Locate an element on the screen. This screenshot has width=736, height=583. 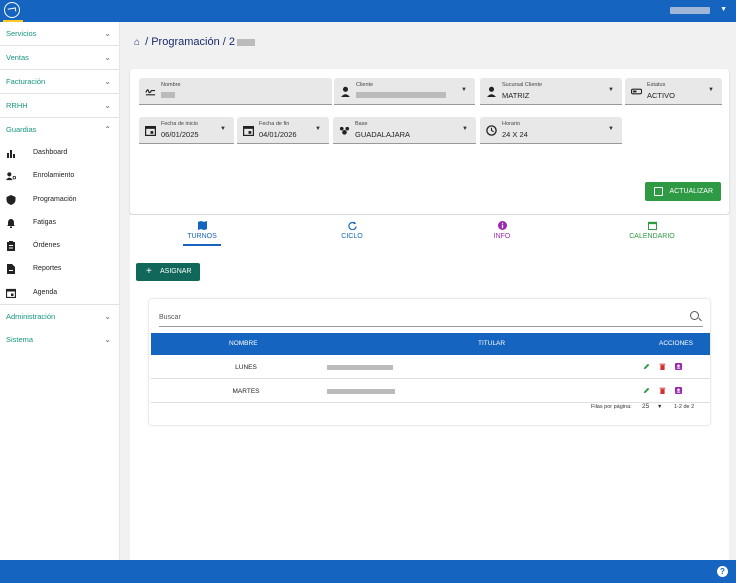
report-icon is located at coordinates (11, 269).